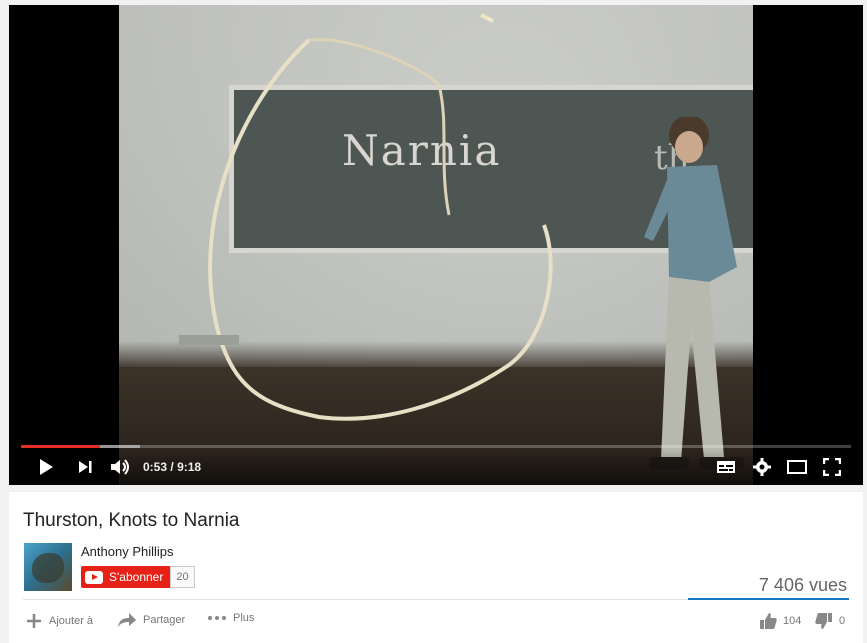  I want to click on add-to-button: Ajouter à, so click(59, 621).